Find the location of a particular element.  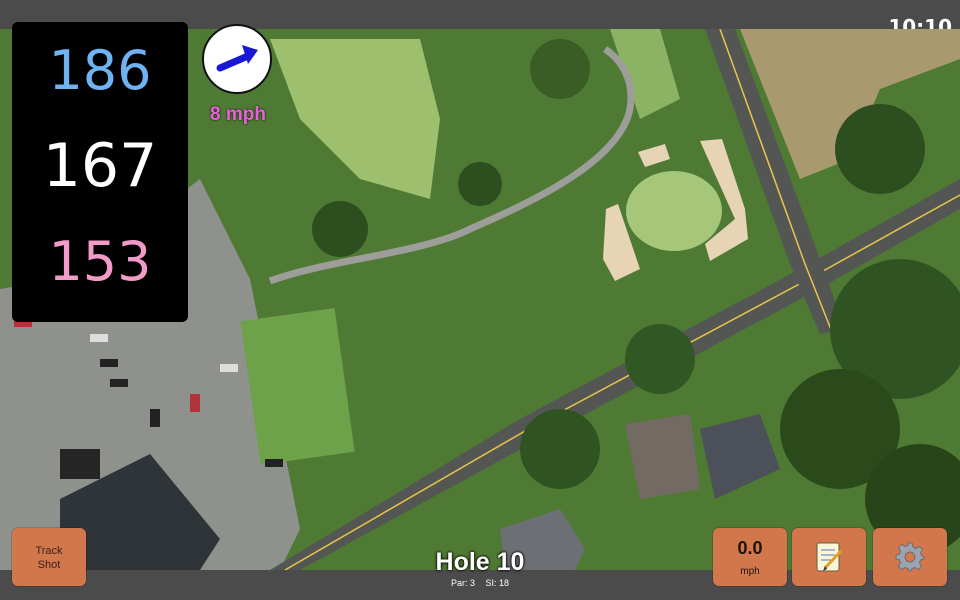

wind-direction-indicator is located at coordinates (237, 59).